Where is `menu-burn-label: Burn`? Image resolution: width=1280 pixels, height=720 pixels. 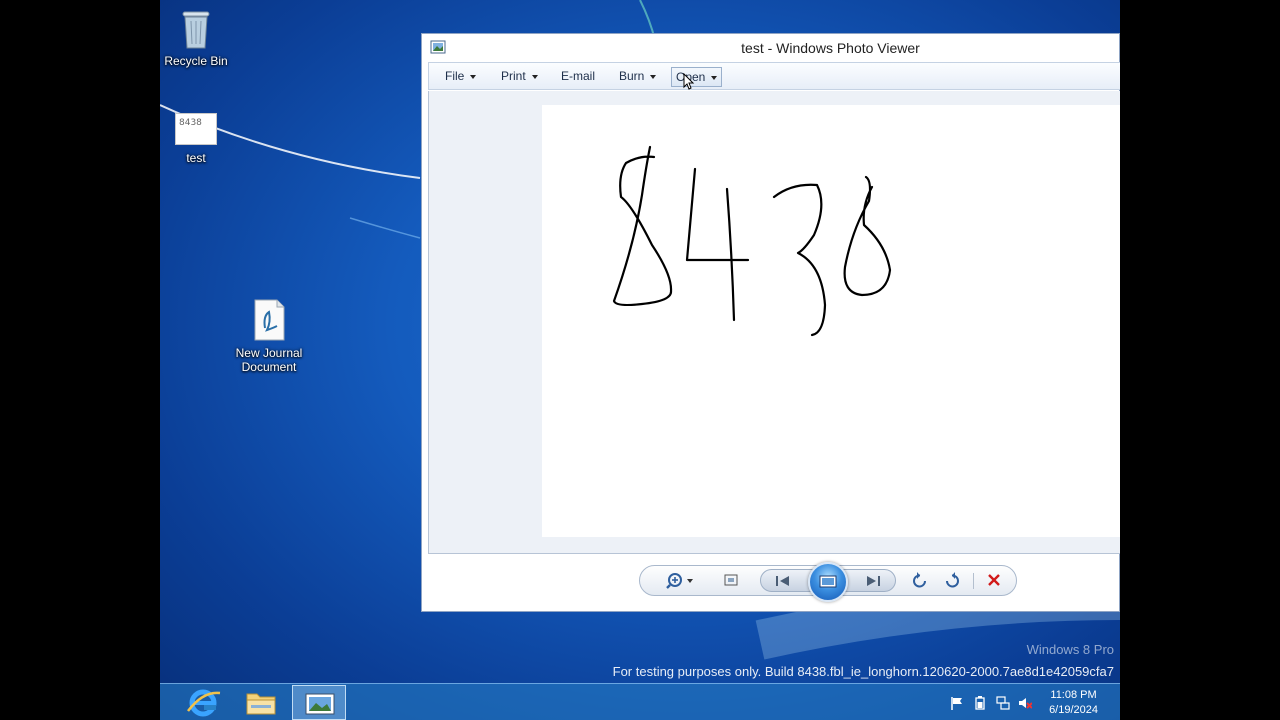
menu-burn-label: Burn is located at coordinates (632, 76).